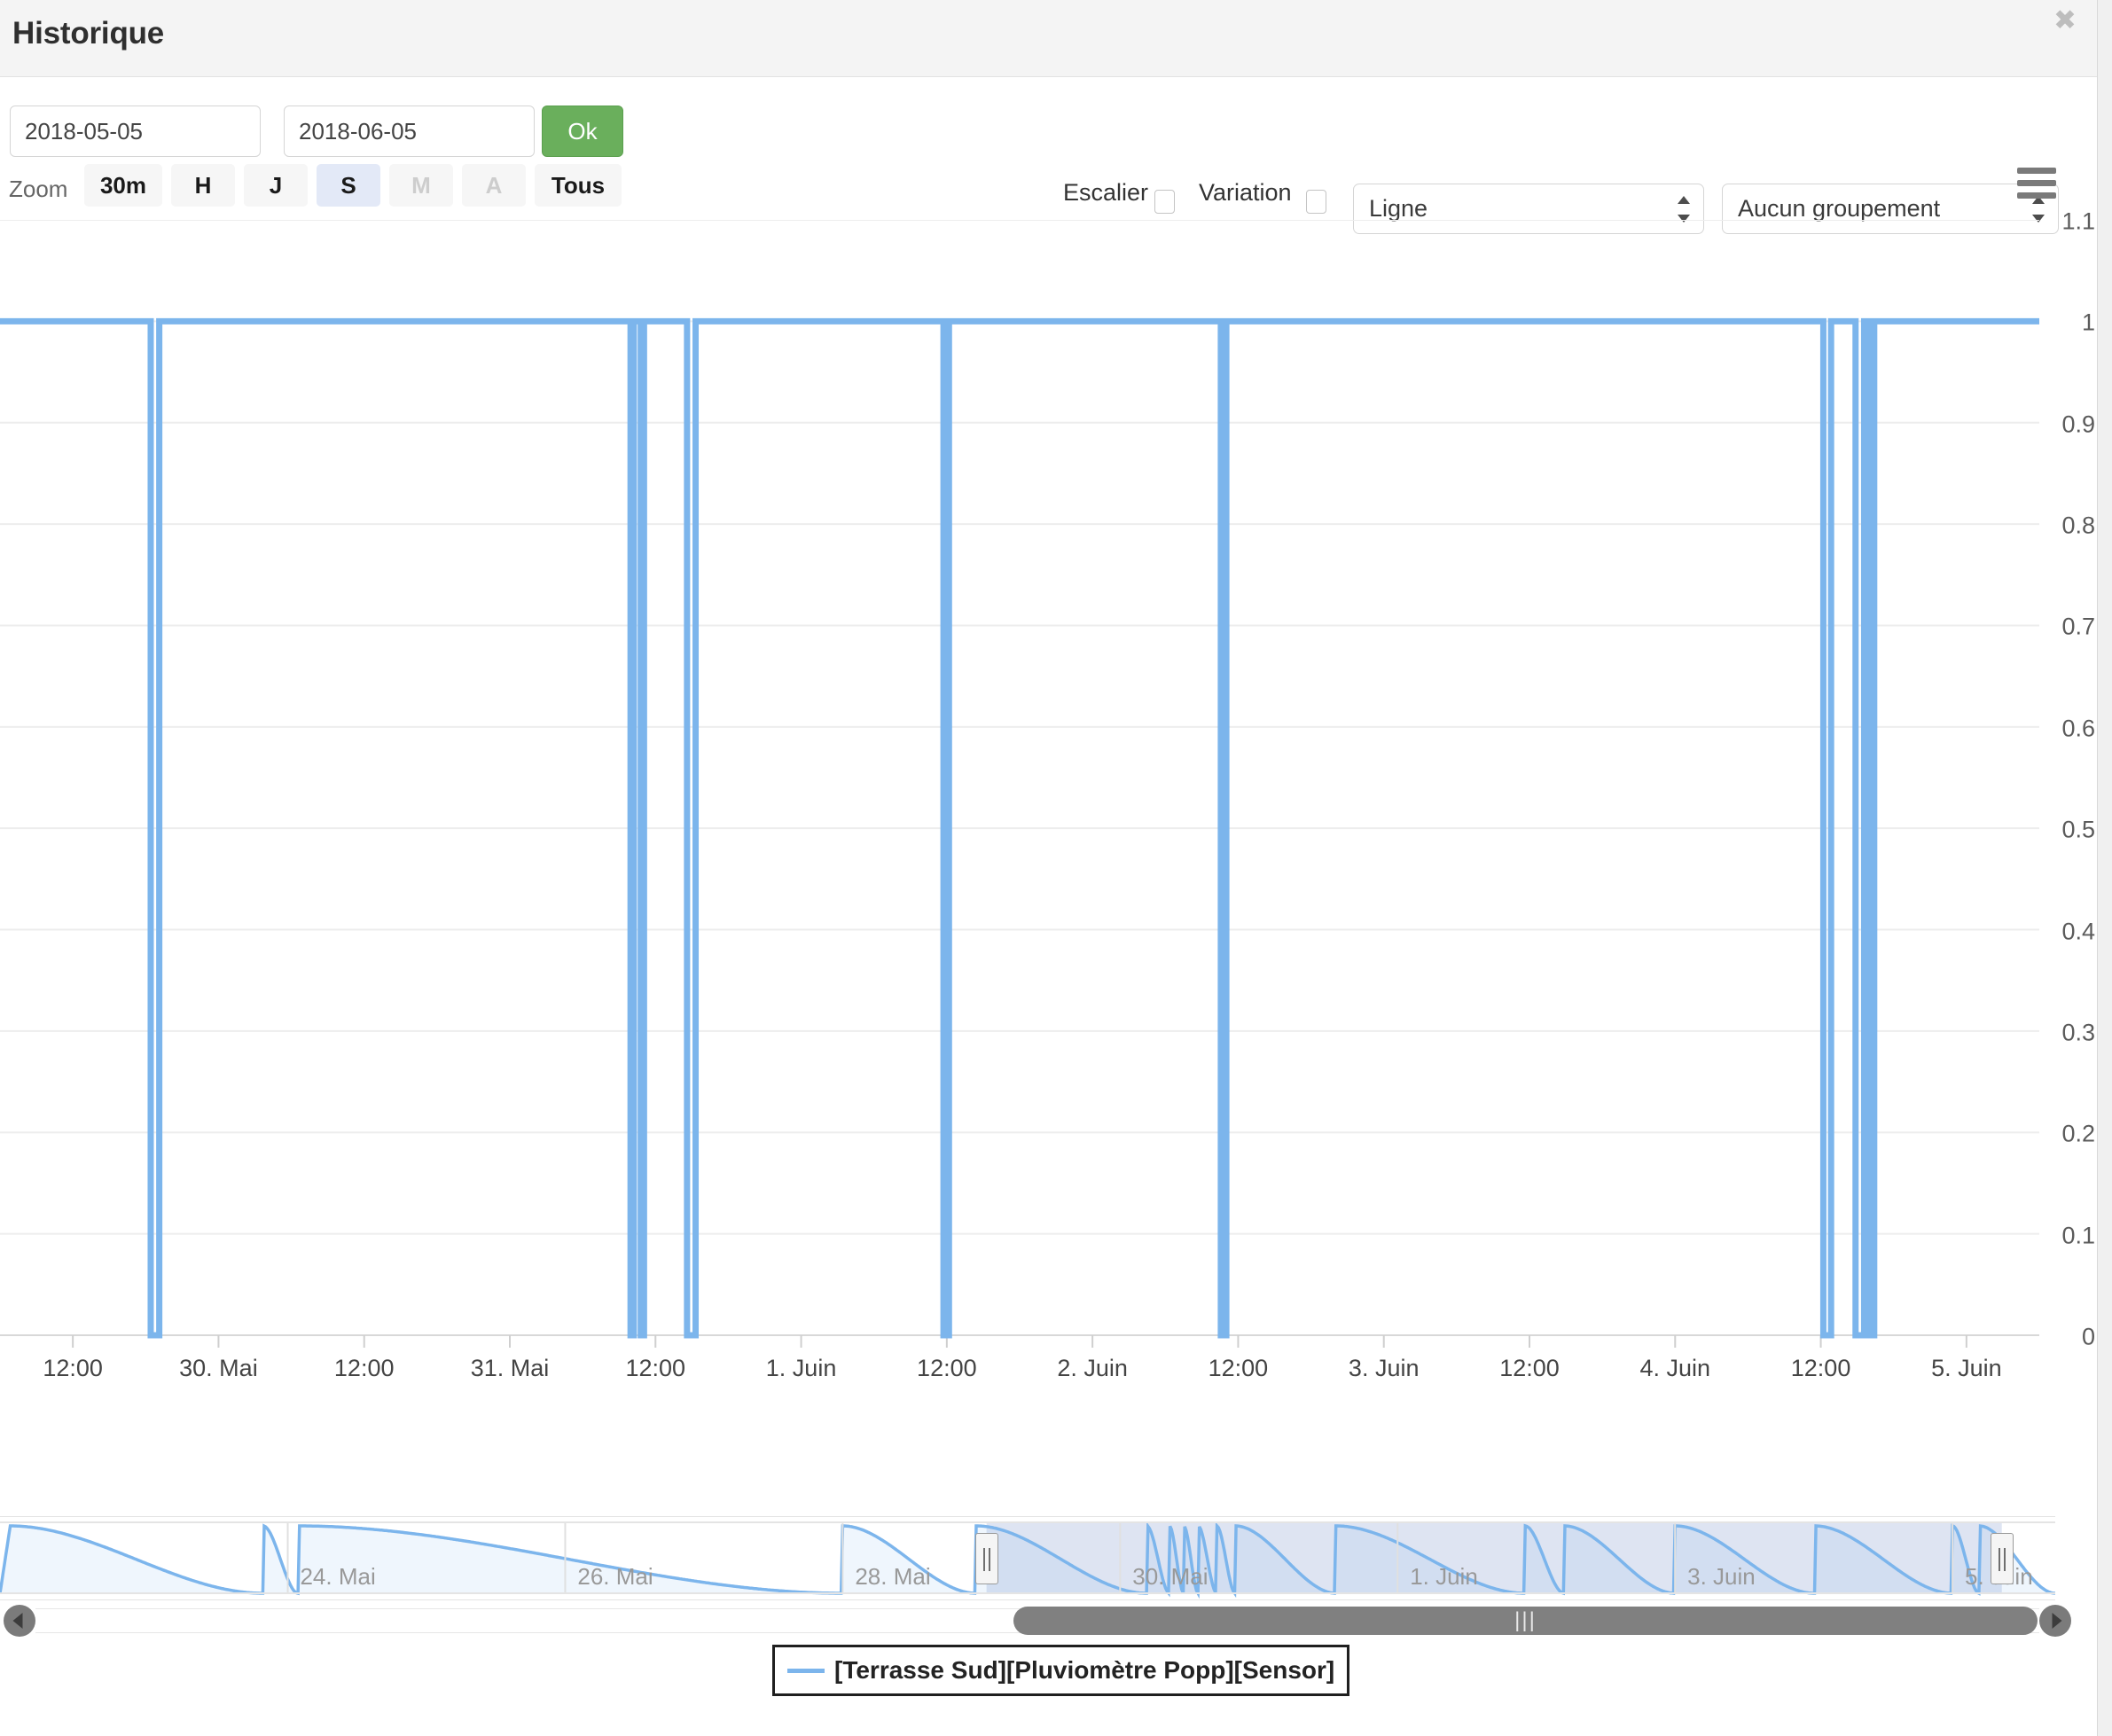  I want to click on y-axis-tick-label: 0.5, so click(2078, 829).